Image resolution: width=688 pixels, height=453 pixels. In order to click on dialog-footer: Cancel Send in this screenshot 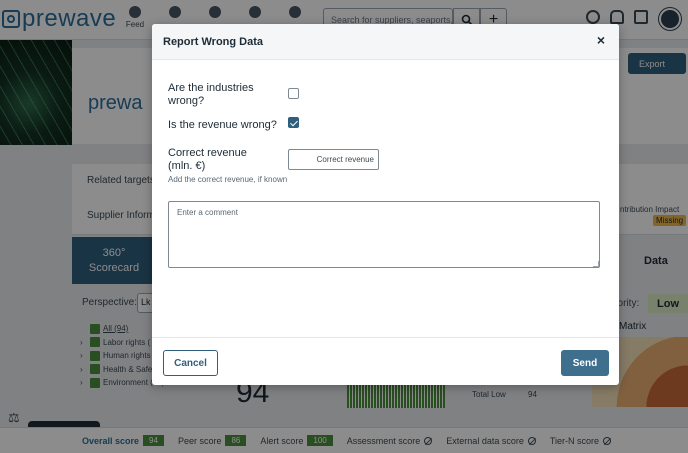, I will do `click(385, 361)`.